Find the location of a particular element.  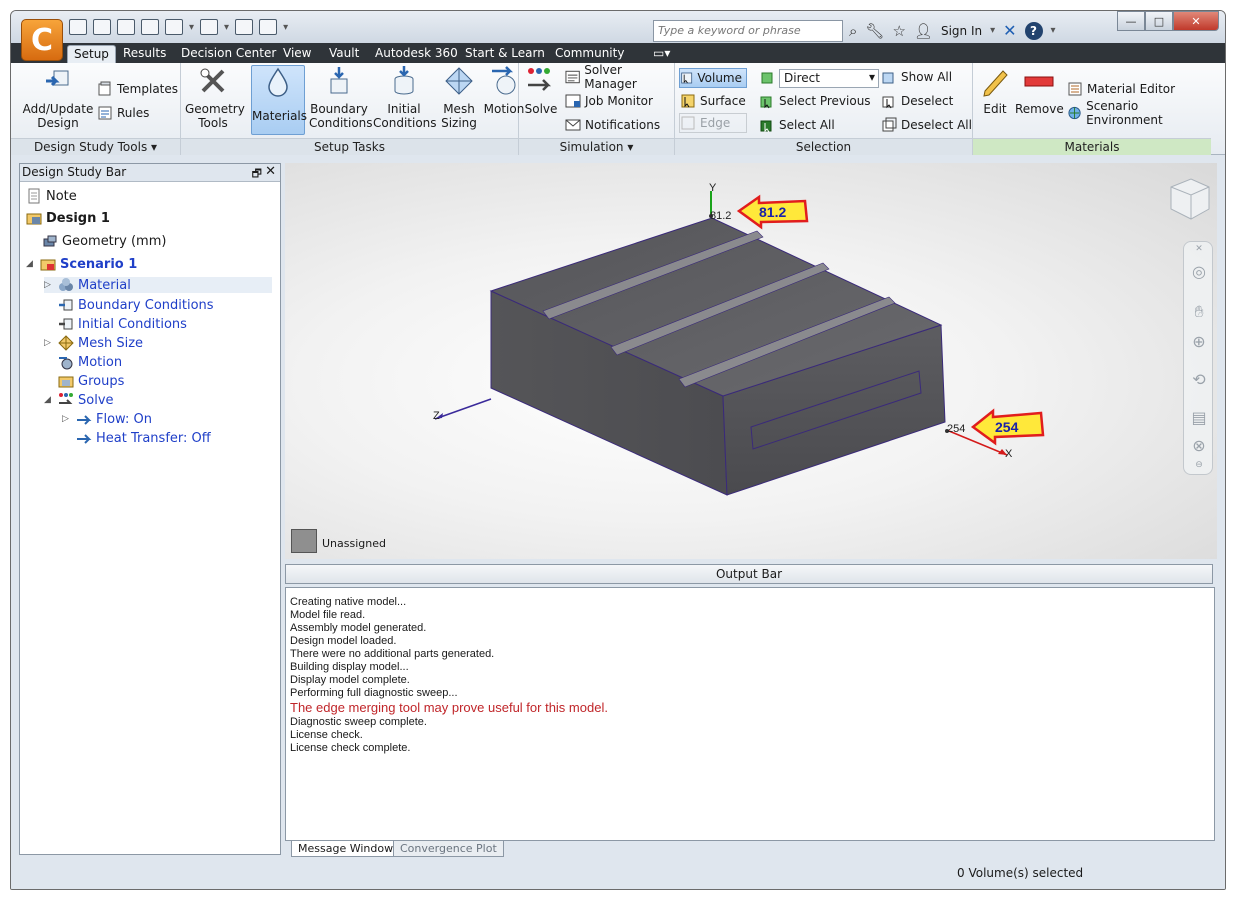

view-cube is located at coordinates (1190, 199).